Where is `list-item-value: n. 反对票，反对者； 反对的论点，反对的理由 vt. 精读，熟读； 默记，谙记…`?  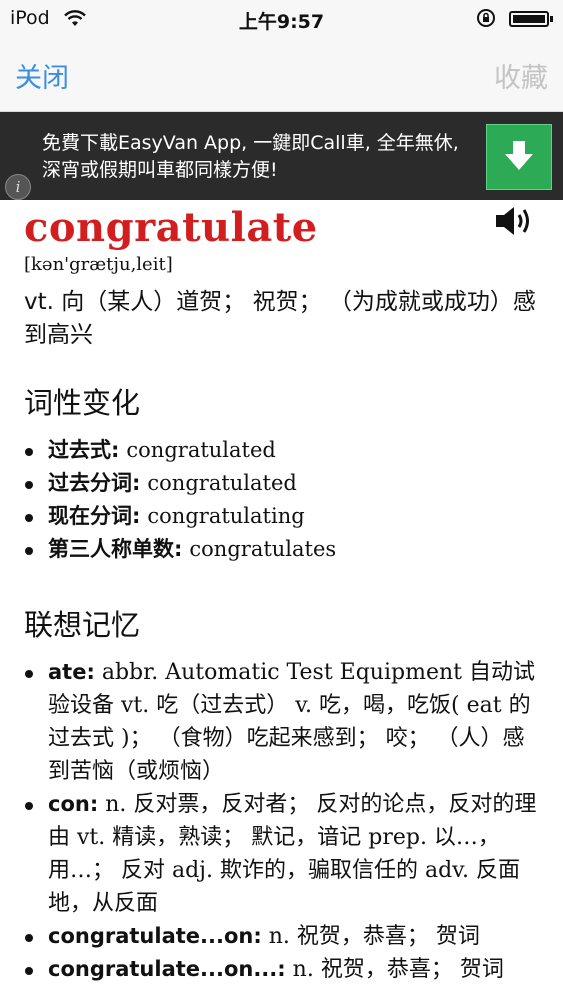
list-item-value: n. 反对票，反对者； 反对的论点，反对的理由 vt. 精读，熟读； 默记，谙记… is located at coordinates (292, 854).